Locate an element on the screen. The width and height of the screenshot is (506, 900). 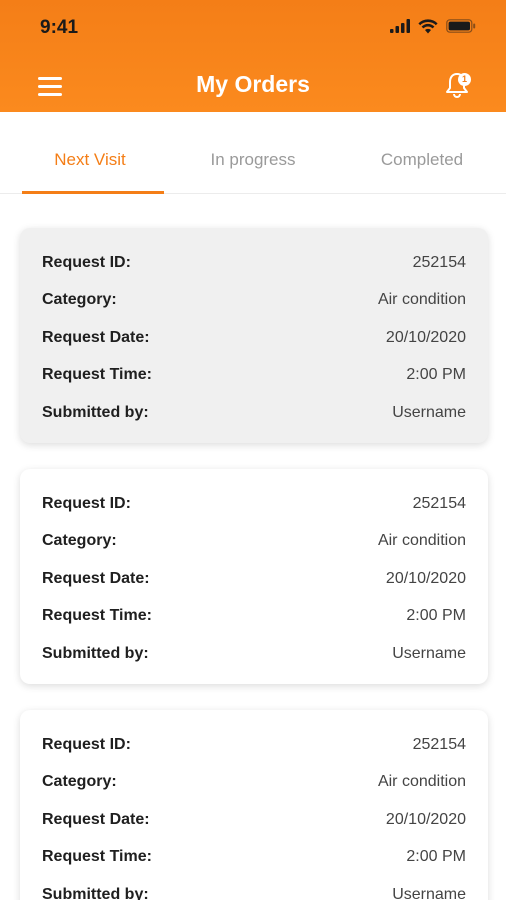
notification-badge: 1 is located at coordinates (464, 79).